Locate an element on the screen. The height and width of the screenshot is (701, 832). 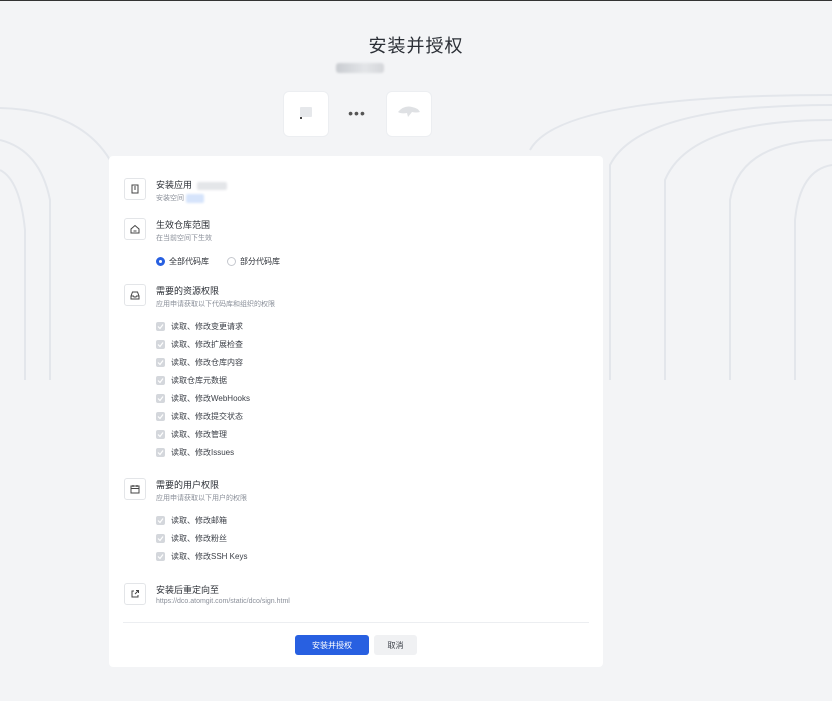
app-name-blur is located at coordinates (211, 185).